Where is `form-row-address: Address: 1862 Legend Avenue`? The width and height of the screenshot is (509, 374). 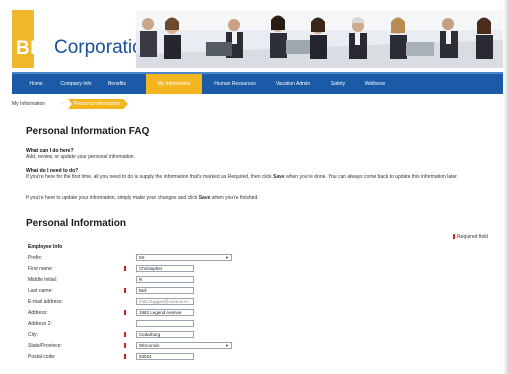
form-row-address: Address: 1862 Legend Avenue is located at coordinates (248, 313).